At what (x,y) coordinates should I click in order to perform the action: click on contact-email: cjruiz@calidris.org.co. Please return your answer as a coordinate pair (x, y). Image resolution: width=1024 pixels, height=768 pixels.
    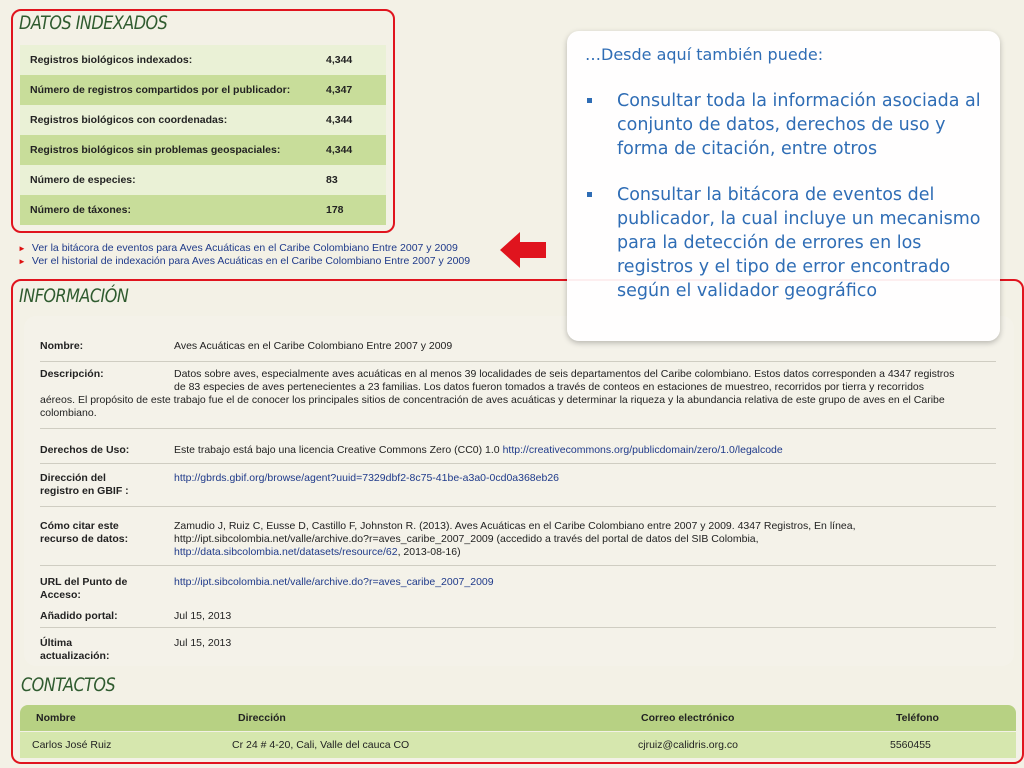
    Looking at the image, I should click on (688, 745).